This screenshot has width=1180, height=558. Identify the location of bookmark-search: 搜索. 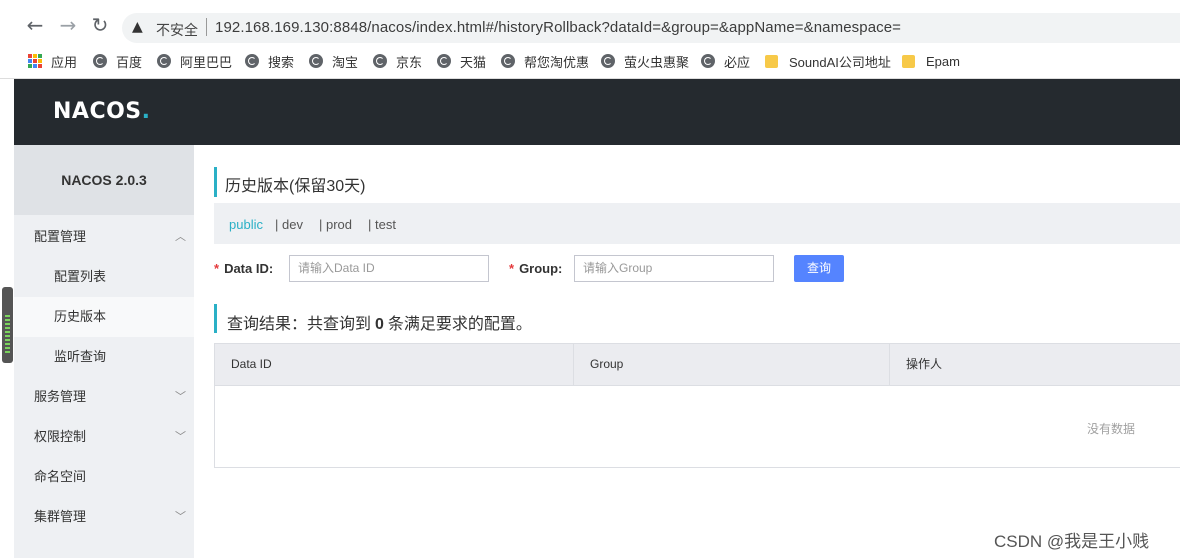
(269, 61).